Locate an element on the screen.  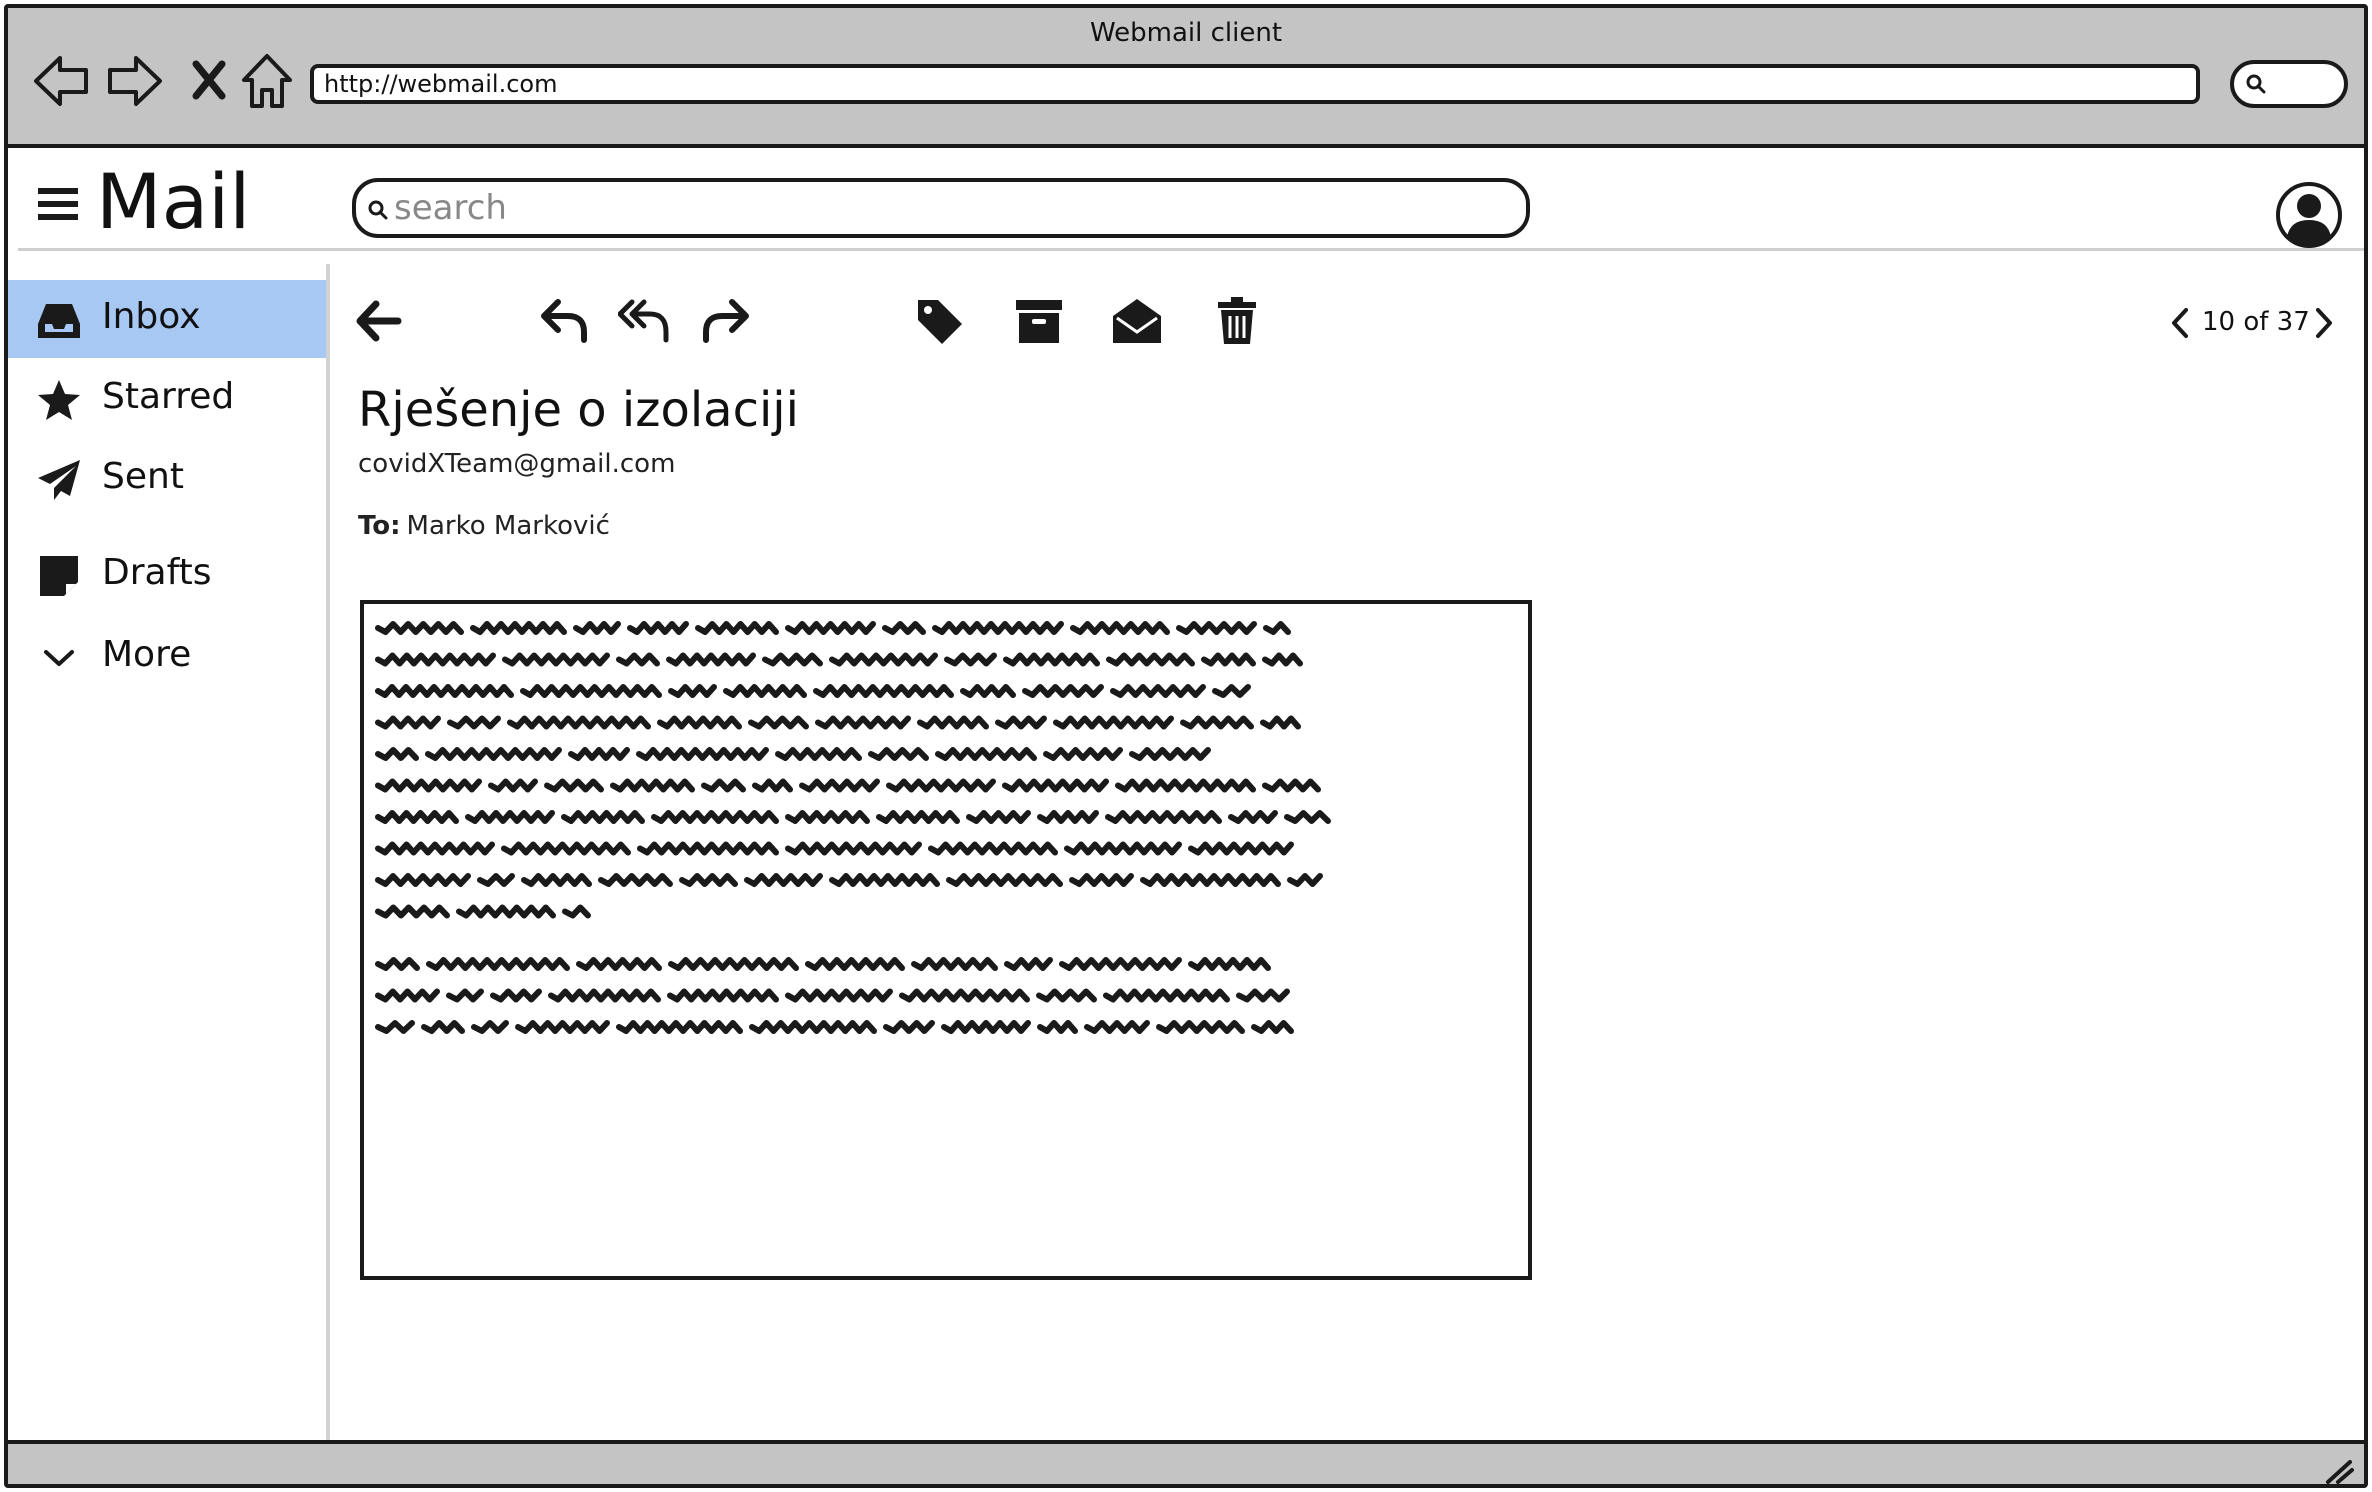
message-sender: covidXTeam@gmail.com is located at coordinates (517, 464).